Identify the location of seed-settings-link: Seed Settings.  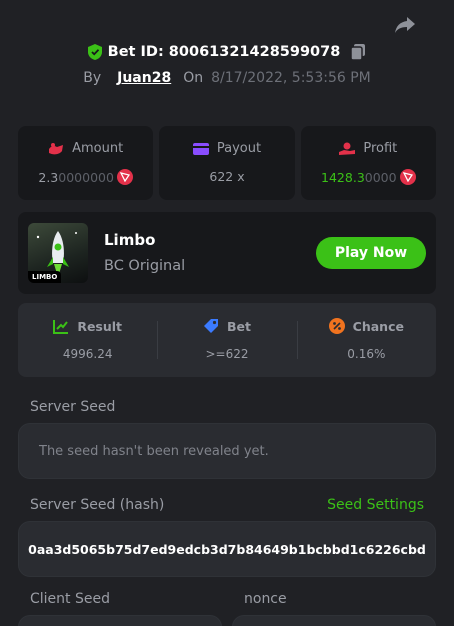
(375, 505).